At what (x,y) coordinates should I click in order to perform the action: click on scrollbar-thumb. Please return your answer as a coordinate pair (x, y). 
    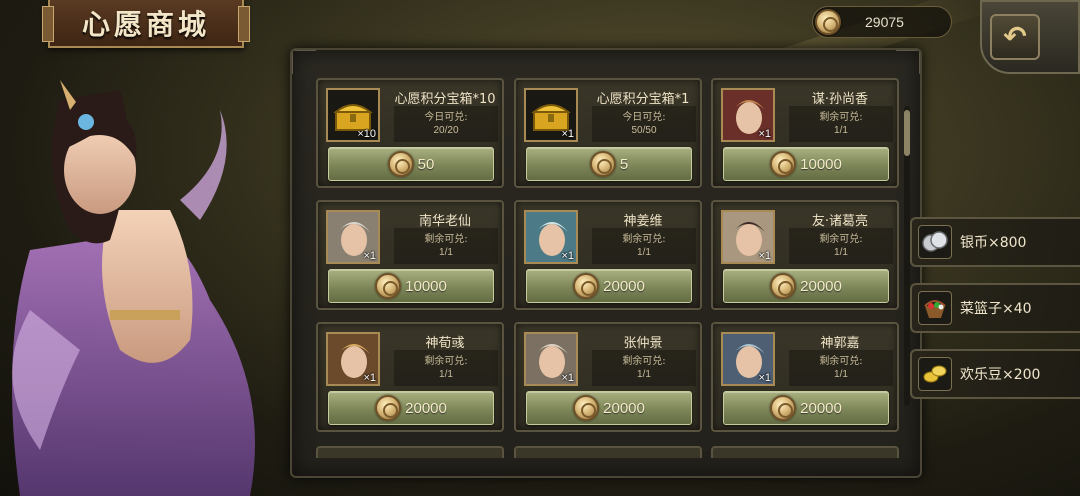
    Looking at the image, I should click on (907, 133).